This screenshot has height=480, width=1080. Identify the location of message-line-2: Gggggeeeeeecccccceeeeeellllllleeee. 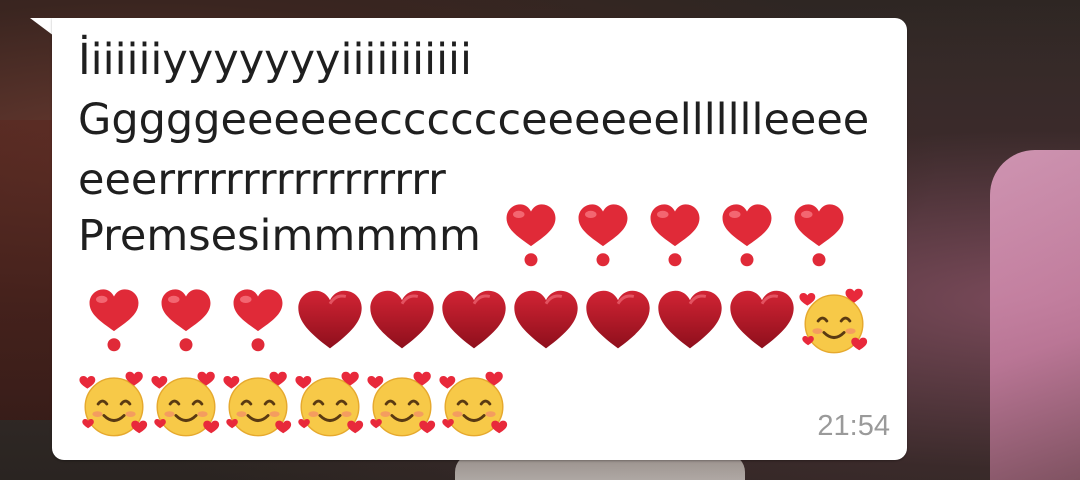
(474, 120).